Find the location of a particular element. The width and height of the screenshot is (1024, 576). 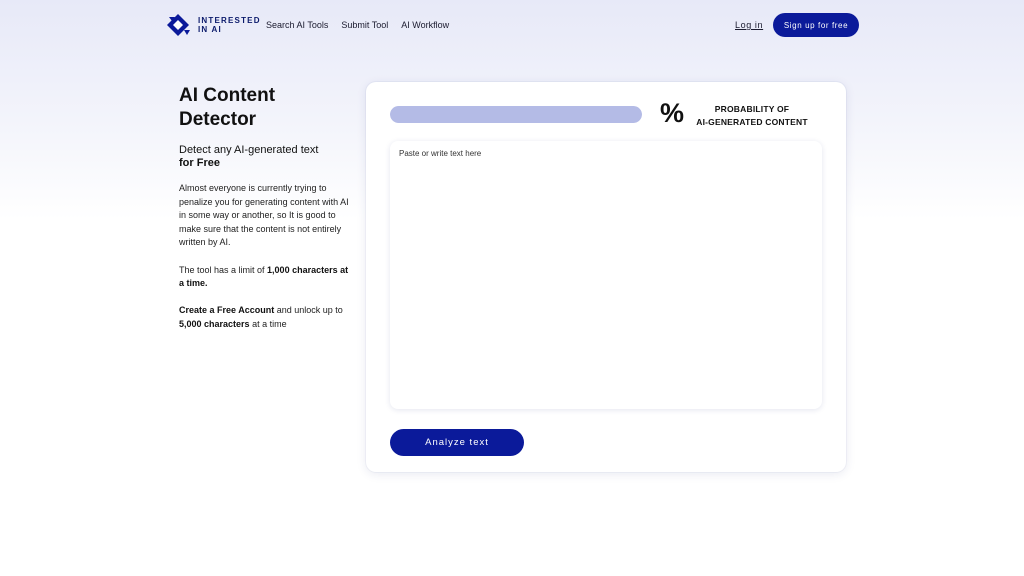

page-title-line2: Detector is located at coordinates (218, 119).